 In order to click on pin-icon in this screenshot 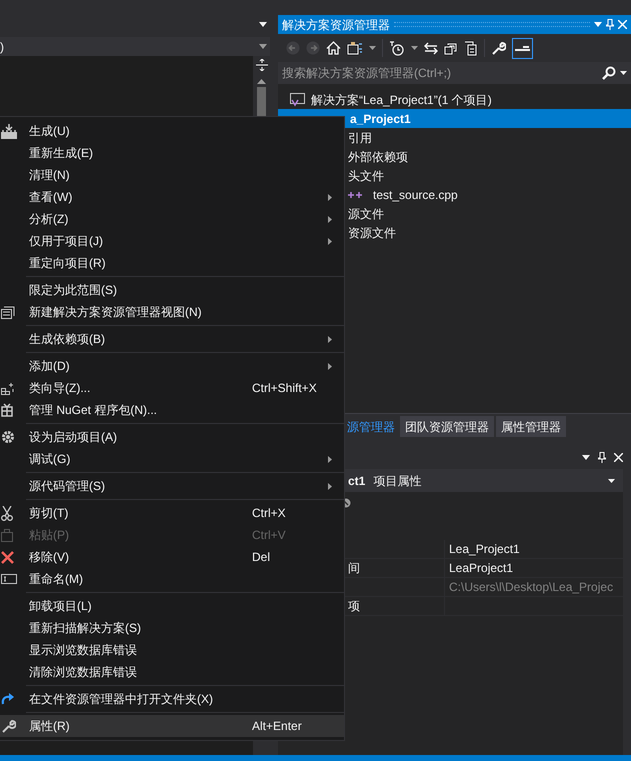, I will do `click(602, 457)`.